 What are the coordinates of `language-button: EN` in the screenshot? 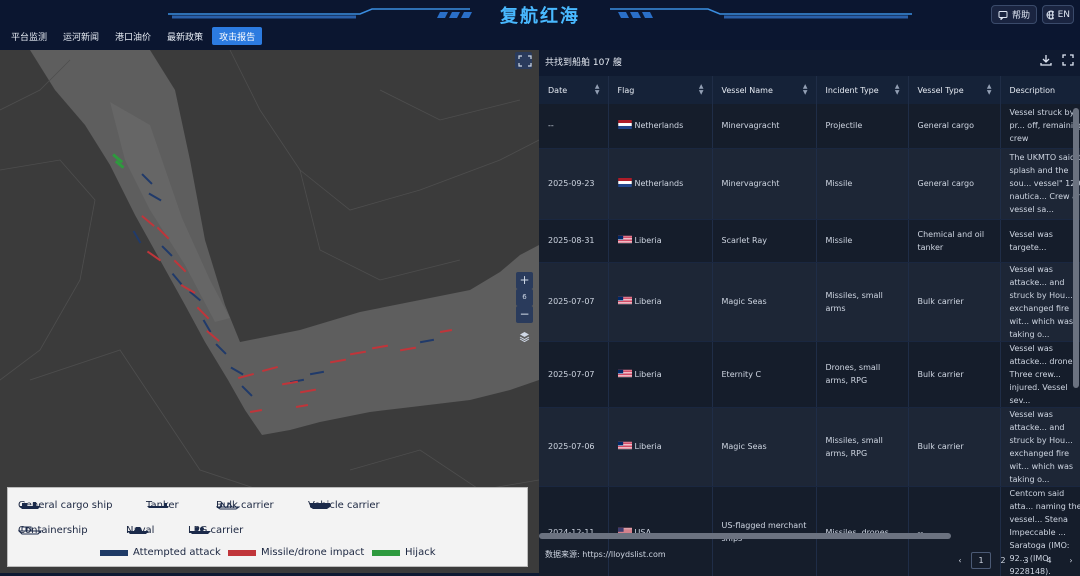 It's located at (1058, 14).